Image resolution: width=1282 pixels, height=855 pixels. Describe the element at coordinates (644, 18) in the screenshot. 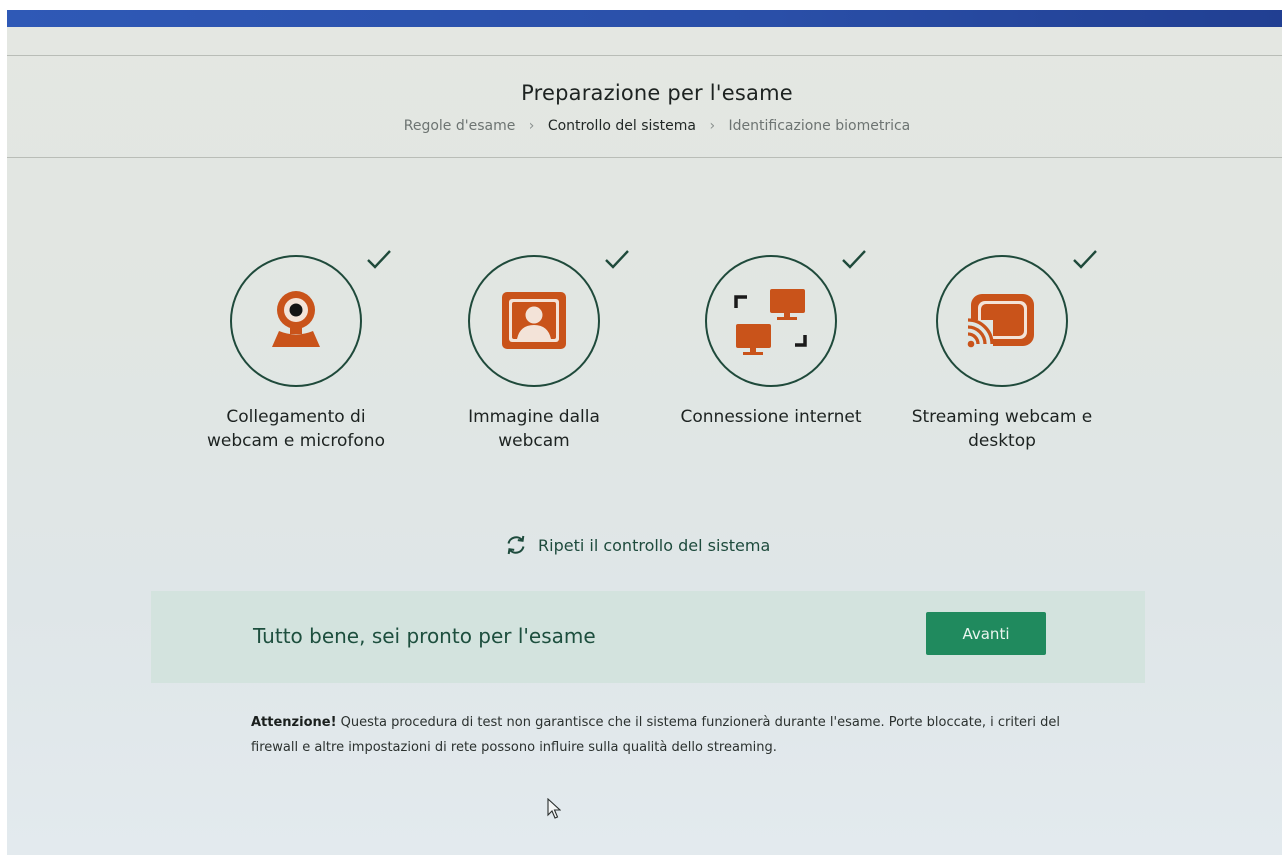

I see `window-top-bar` at that location.